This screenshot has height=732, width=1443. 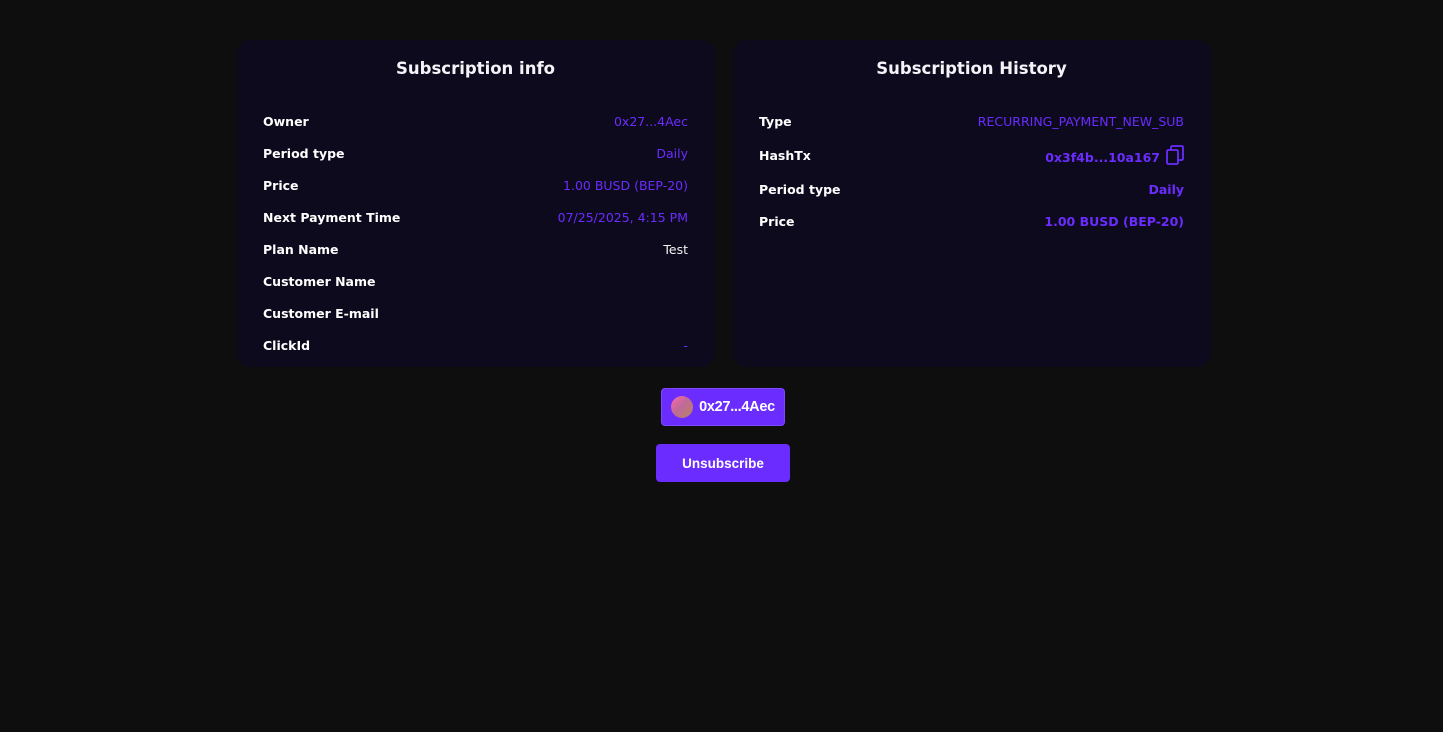 What do you see at coordinates (682, 407) in the screenshot?
I see `avatar` at bounding box center [682, 407].